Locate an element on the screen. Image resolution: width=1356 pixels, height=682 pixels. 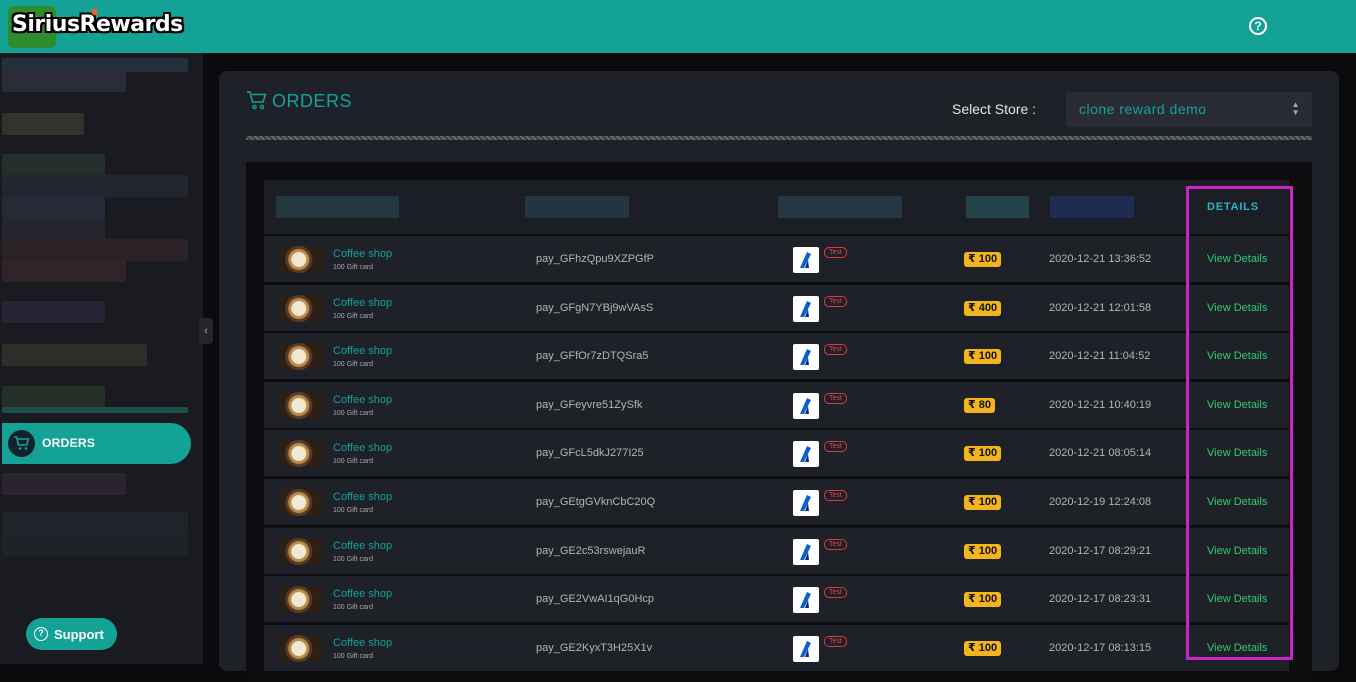
amount-badge: ₹ 80 is located at coordinates (979, 405).